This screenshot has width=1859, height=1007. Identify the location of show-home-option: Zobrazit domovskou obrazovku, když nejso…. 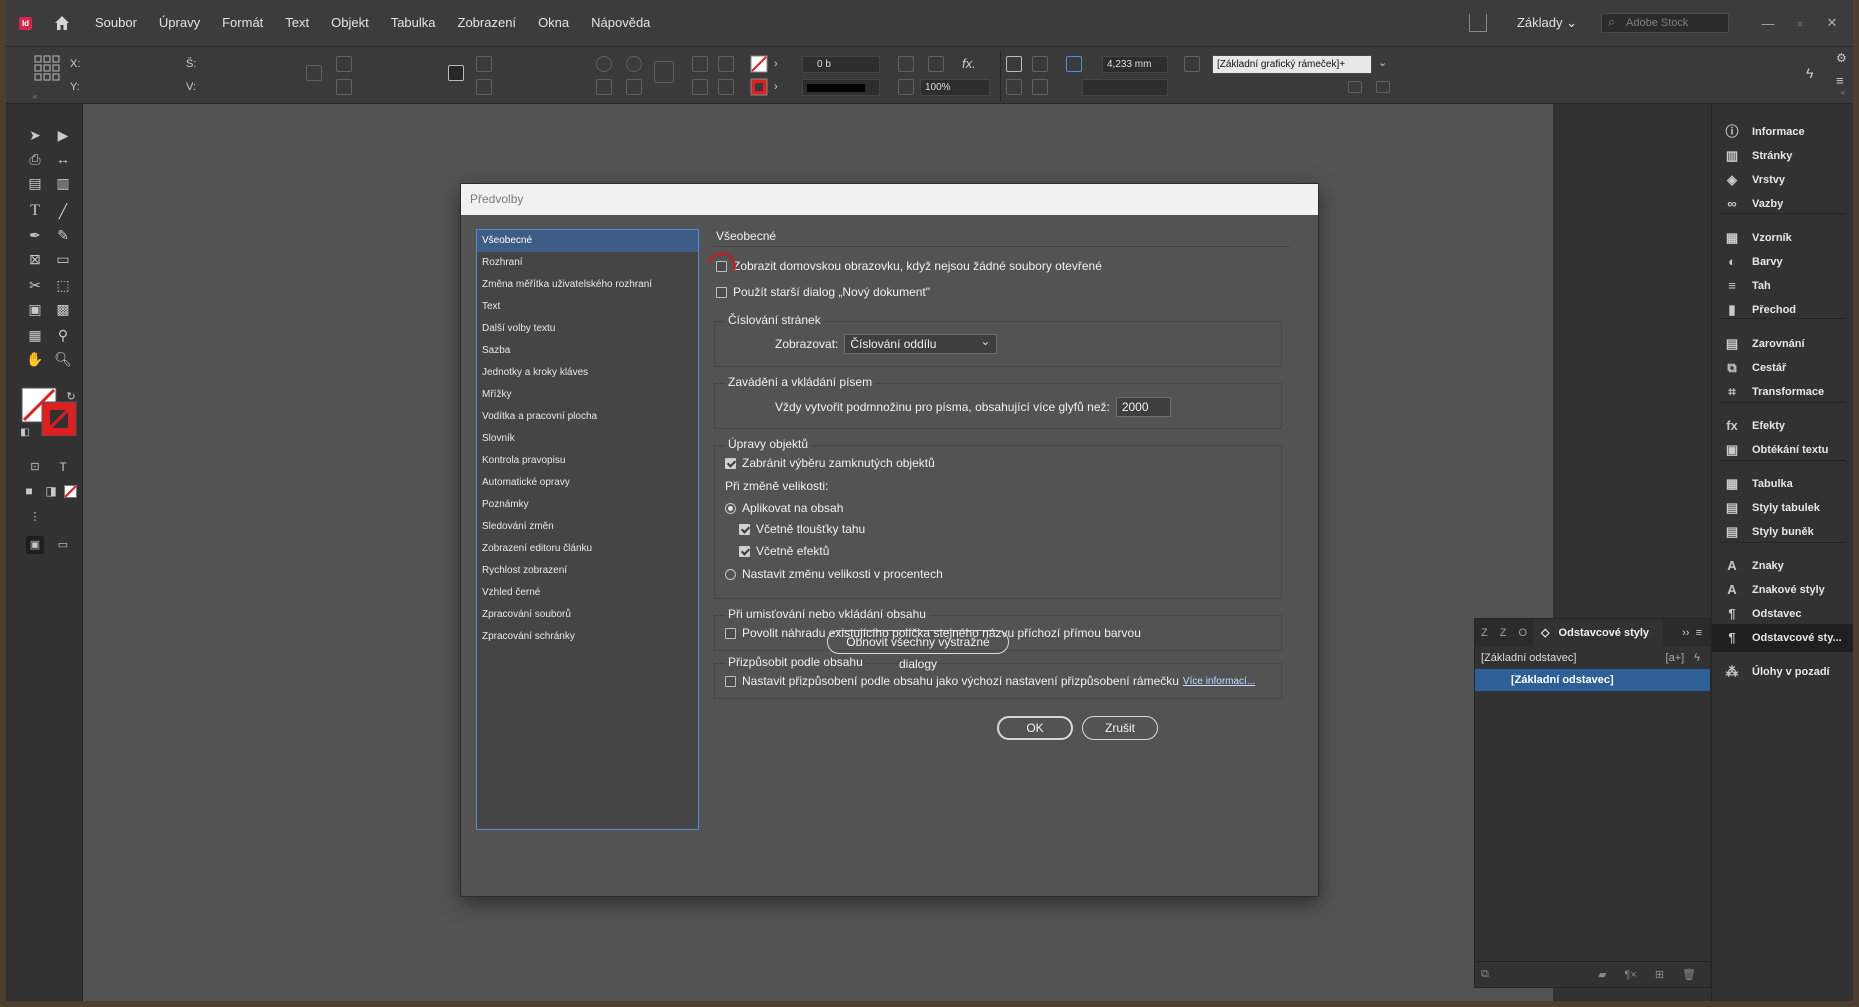
(909, 266).